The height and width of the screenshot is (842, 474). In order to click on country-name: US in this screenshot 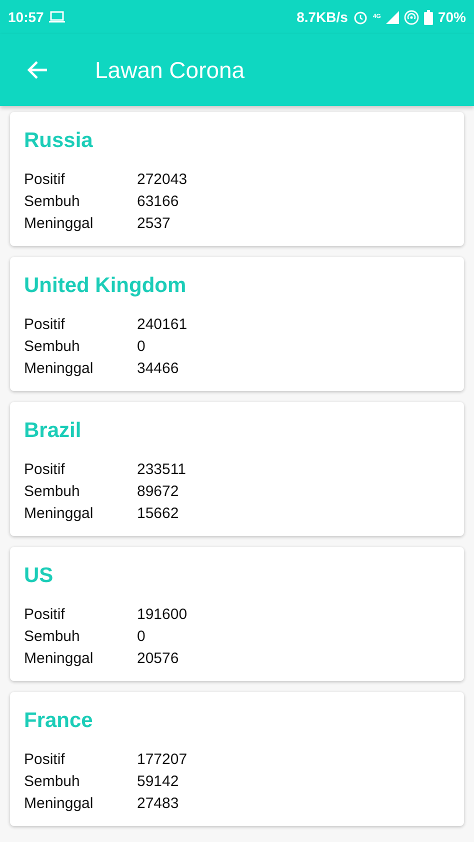, I will do `click(39, 576)`.